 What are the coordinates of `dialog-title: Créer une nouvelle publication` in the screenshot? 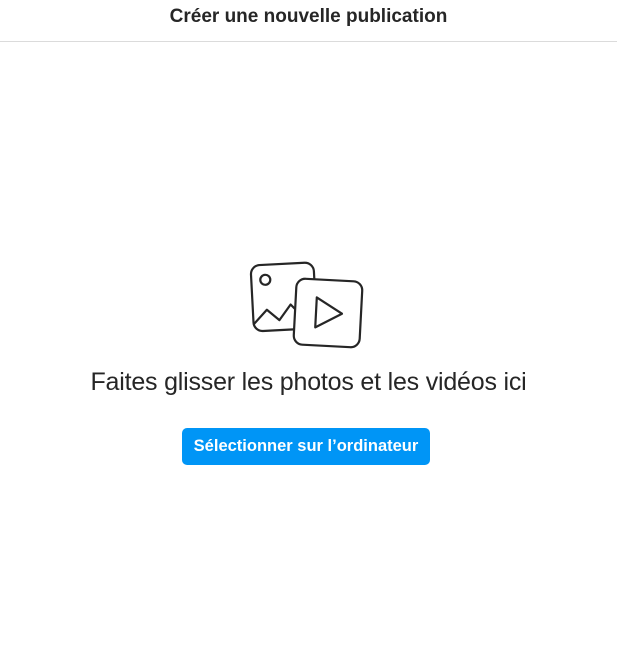 It's located at (308, 16).